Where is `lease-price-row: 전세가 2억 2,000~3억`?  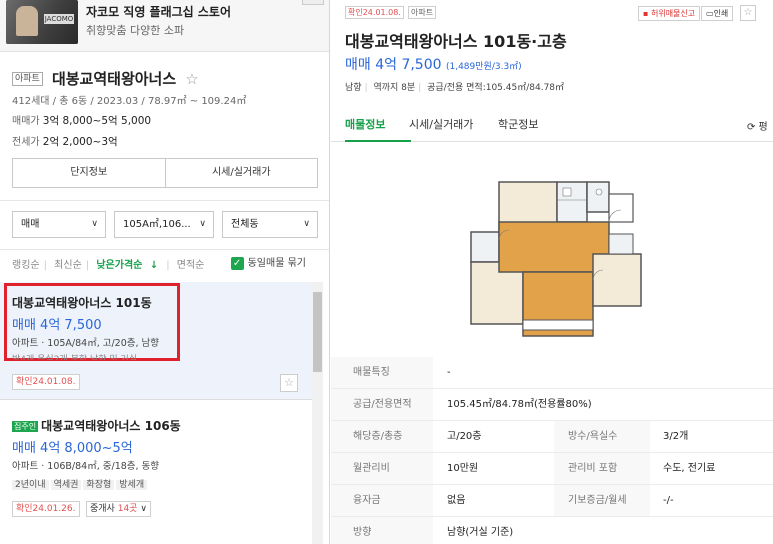
lease-price-row: 전세가 2억 2,000~3억 is located at coordinates (65, 141).